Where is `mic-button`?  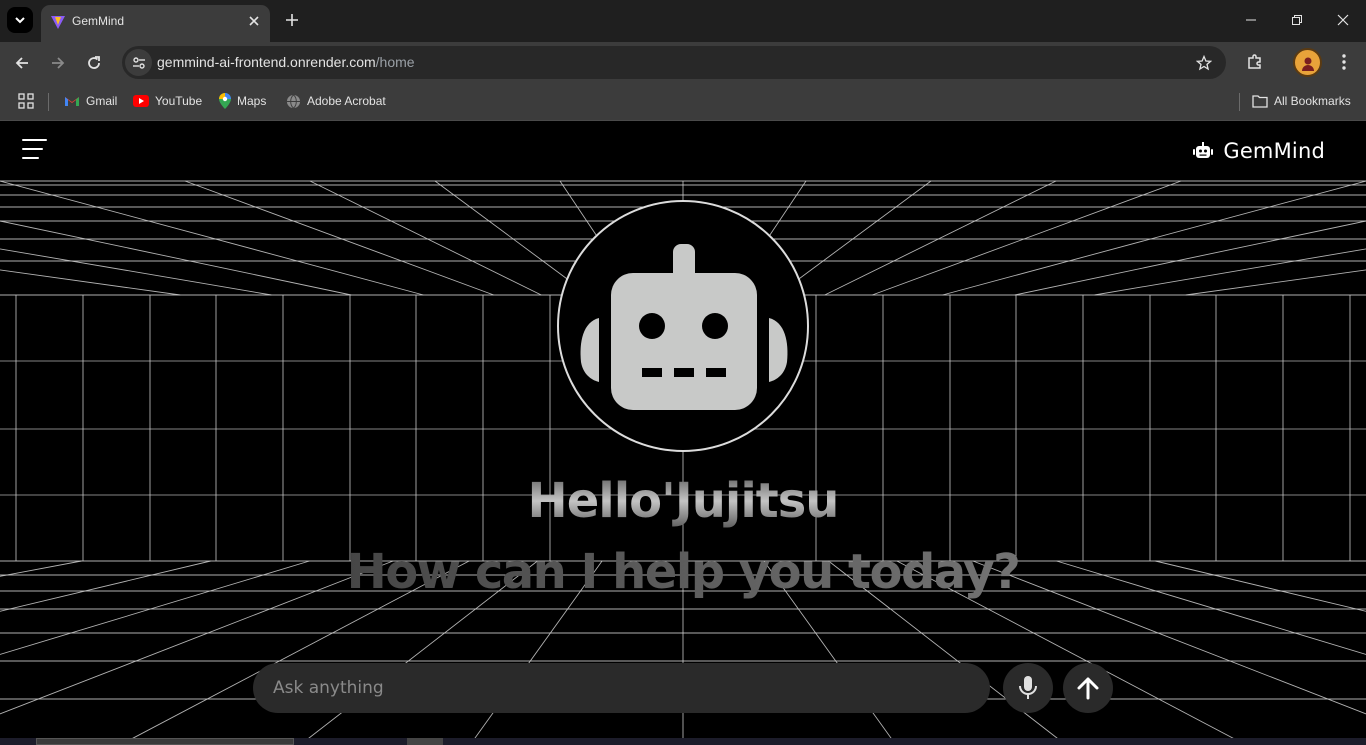
mic-button is located at coordinates (1028, 688).